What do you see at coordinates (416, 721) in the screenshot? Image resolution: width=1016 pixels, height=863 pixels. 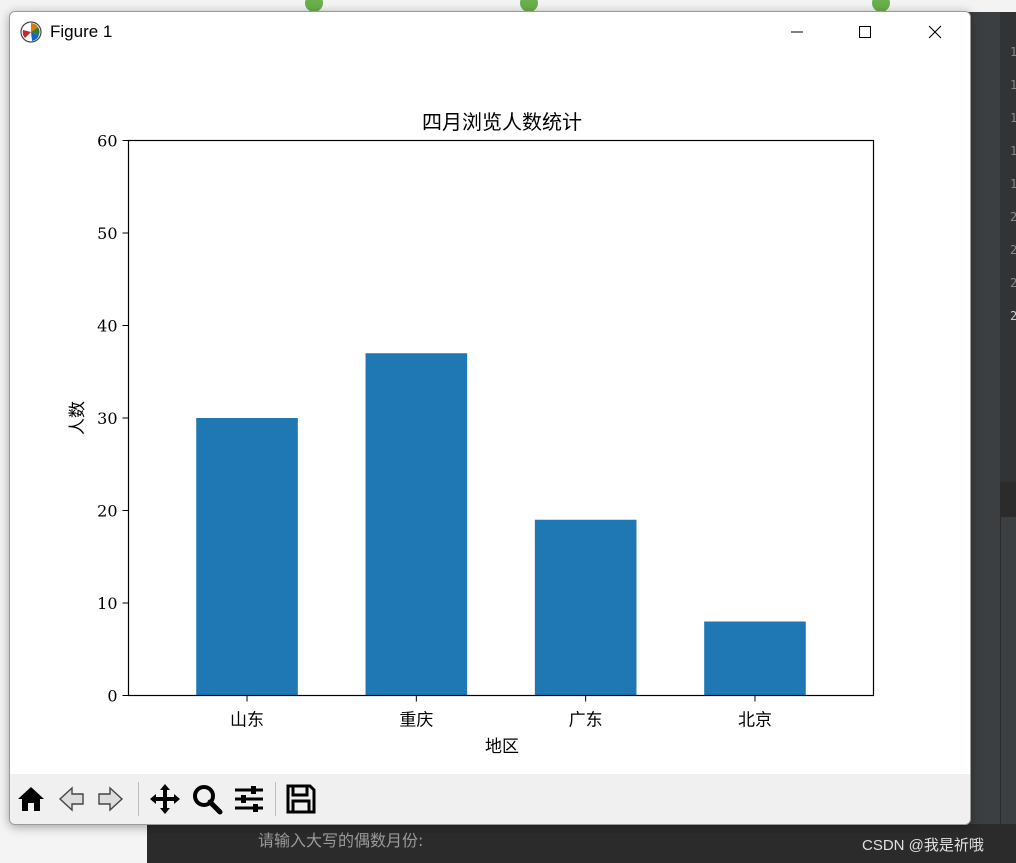 I see `x-tick-label: 重庆` at bounding box center [416, 721].